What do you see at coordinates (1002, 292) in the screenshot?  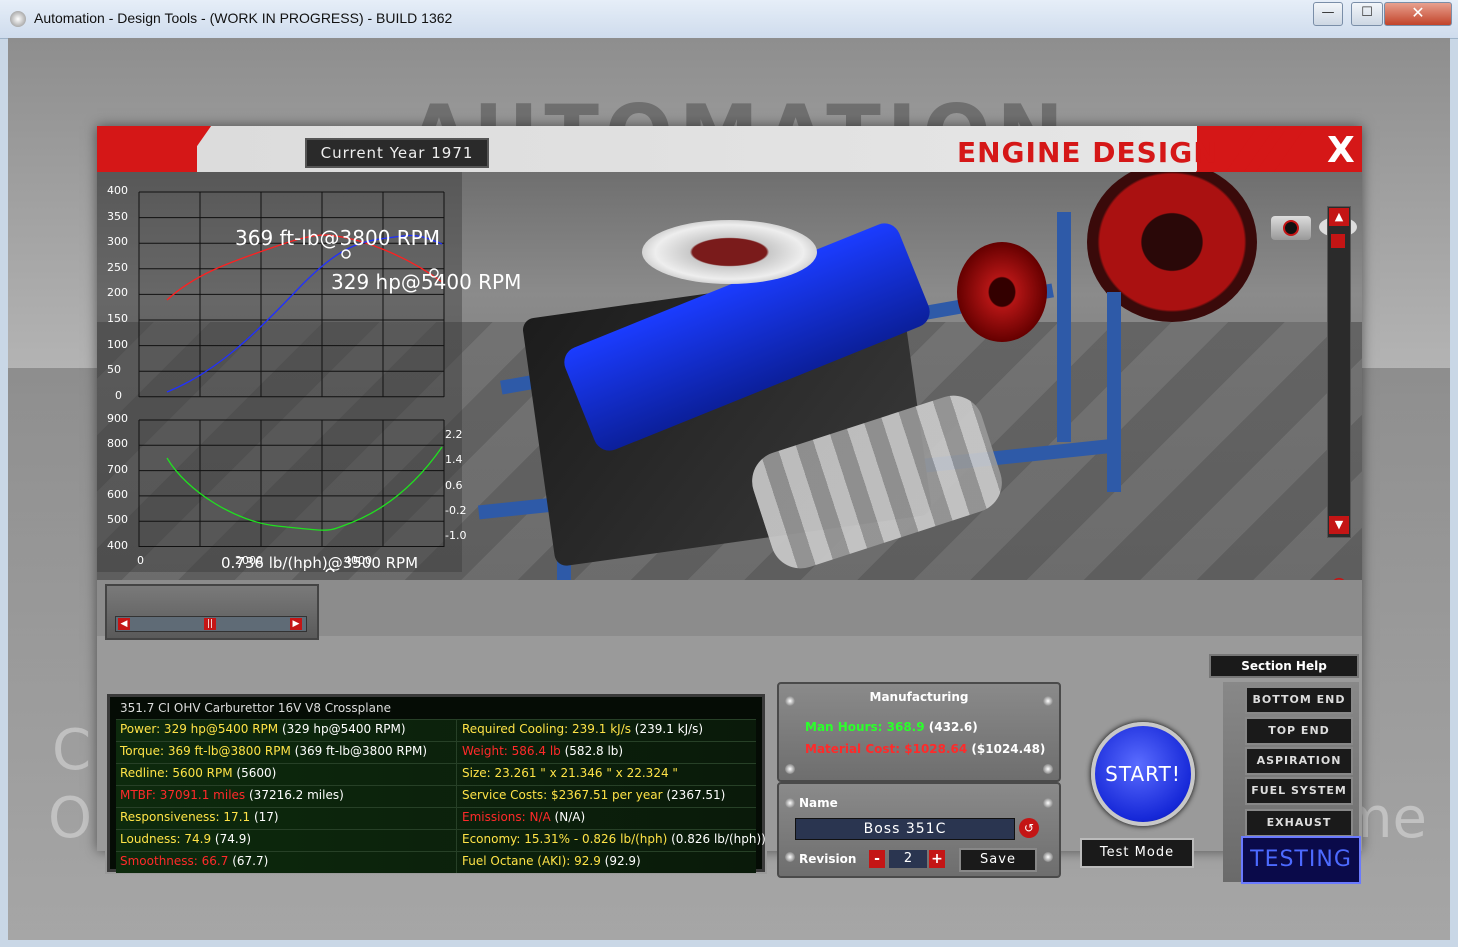 I see `pulley-model` at bounding box center [1002, 292].